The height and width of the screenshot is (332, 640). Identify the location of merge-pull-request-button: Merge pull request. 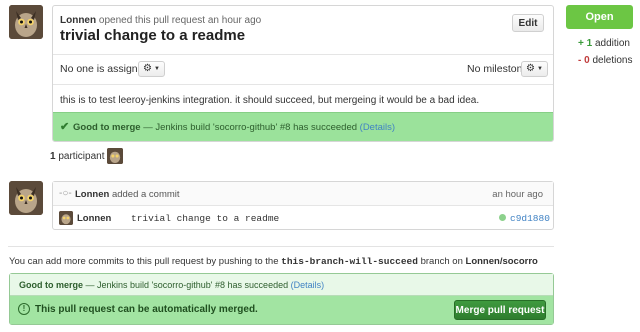
(500, 310).